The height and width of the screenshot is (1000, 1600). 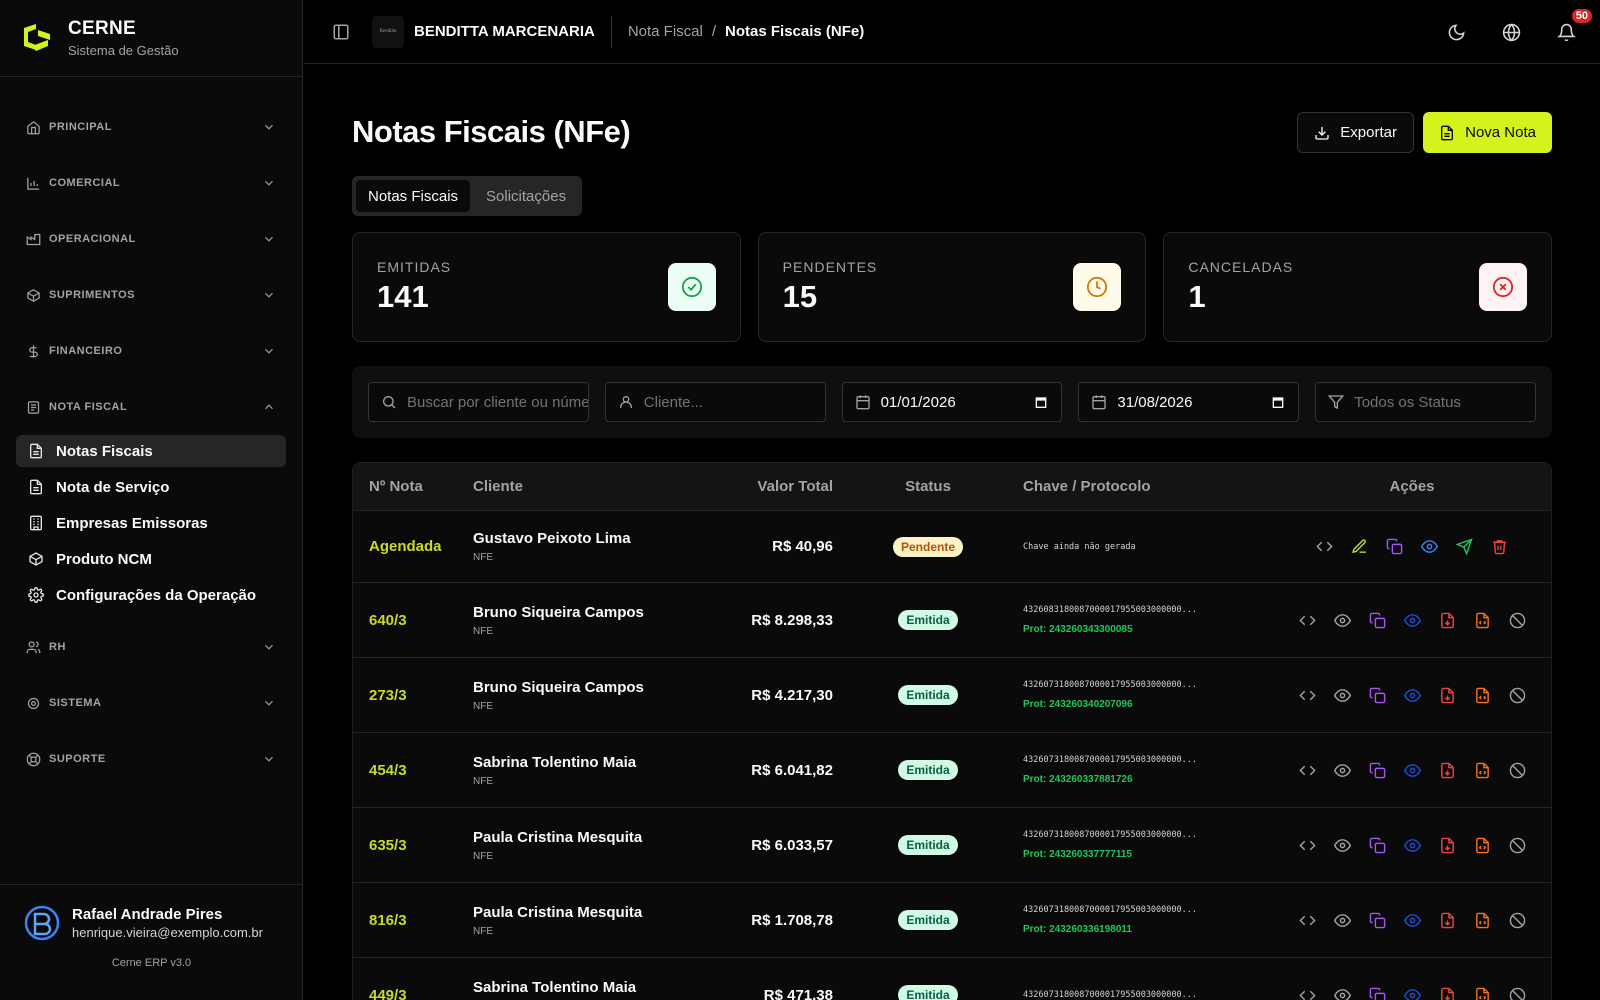 I want to click on app-version: Cerne ERP v3.0, so click(x=151, y=963).